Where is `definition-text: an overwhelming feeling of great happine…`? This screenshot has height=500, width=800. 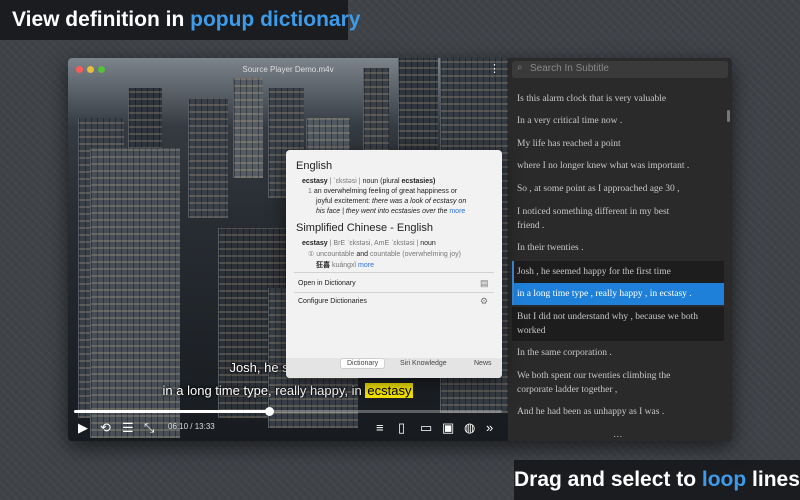 definition-text: an overwhelming feeling of great happine… is located at coordinates (385, 191).